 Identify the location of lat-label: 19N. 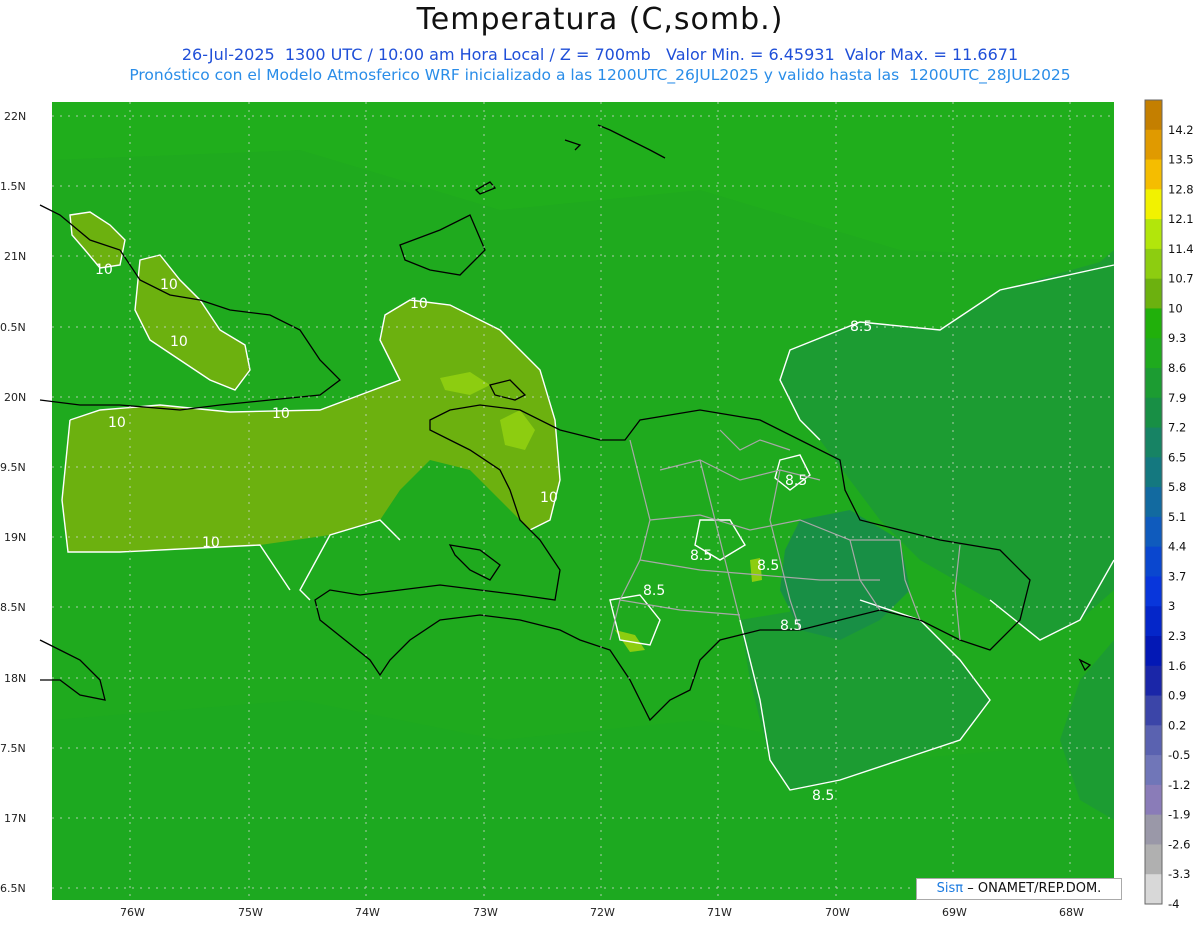
(15, 537).